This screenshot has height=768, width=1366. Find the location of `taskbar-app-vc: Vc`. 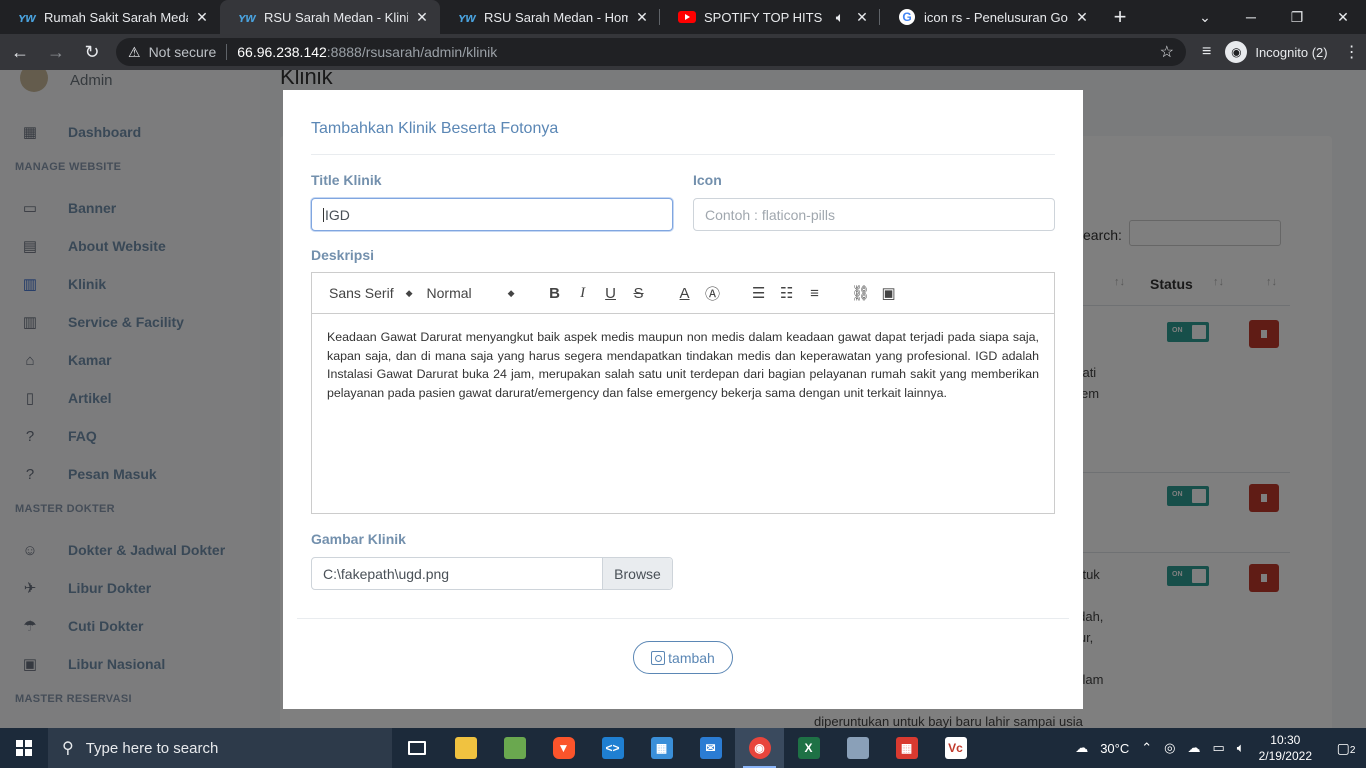

taskbar-app-vc: Vc is located at coordinates (955, 748).